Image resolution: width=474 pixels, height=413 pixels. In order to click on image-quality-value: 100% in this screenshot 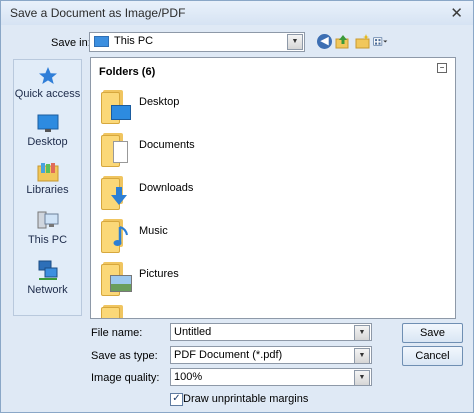, I will do `click(188, 377)`.